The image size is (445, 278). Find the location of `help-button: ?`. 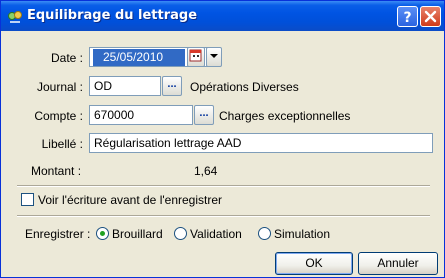

help-button: ? is located at coordinates (407, 16).